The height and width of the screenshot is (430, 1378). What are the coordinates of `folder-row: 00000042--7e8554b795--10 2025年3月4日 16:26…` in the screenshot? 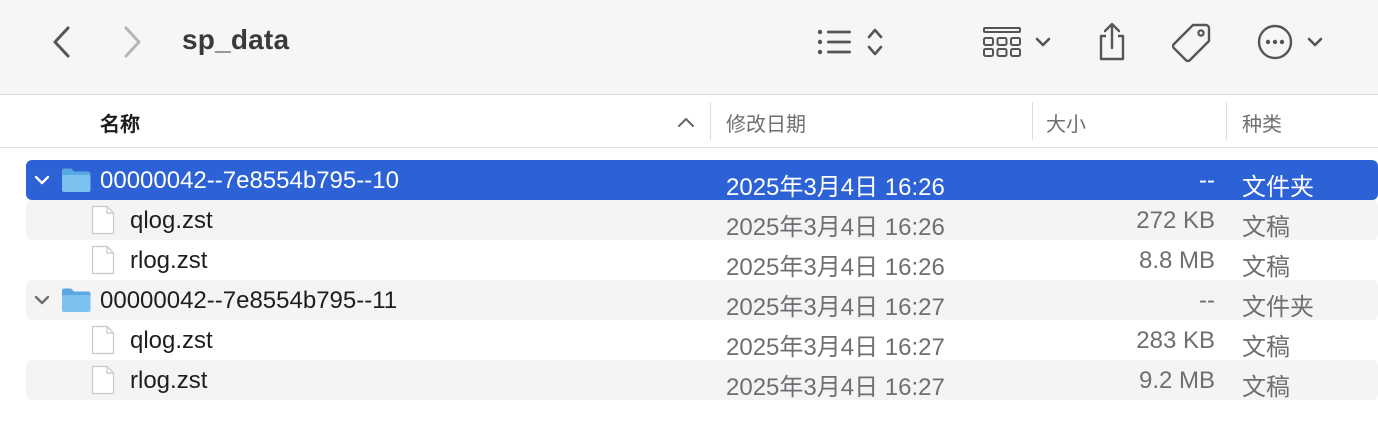 It's located at (702, 180).